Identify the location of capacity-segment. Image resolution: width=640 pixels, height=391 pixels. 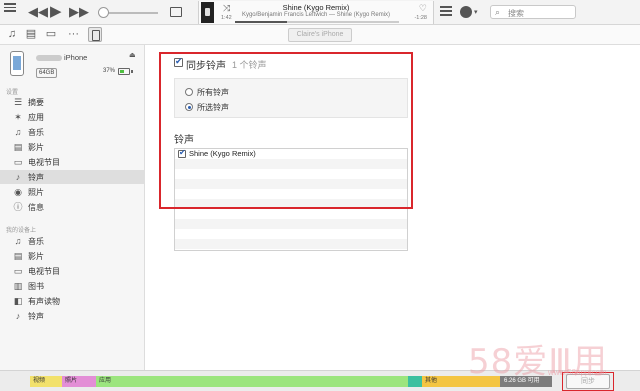
(415, 381).